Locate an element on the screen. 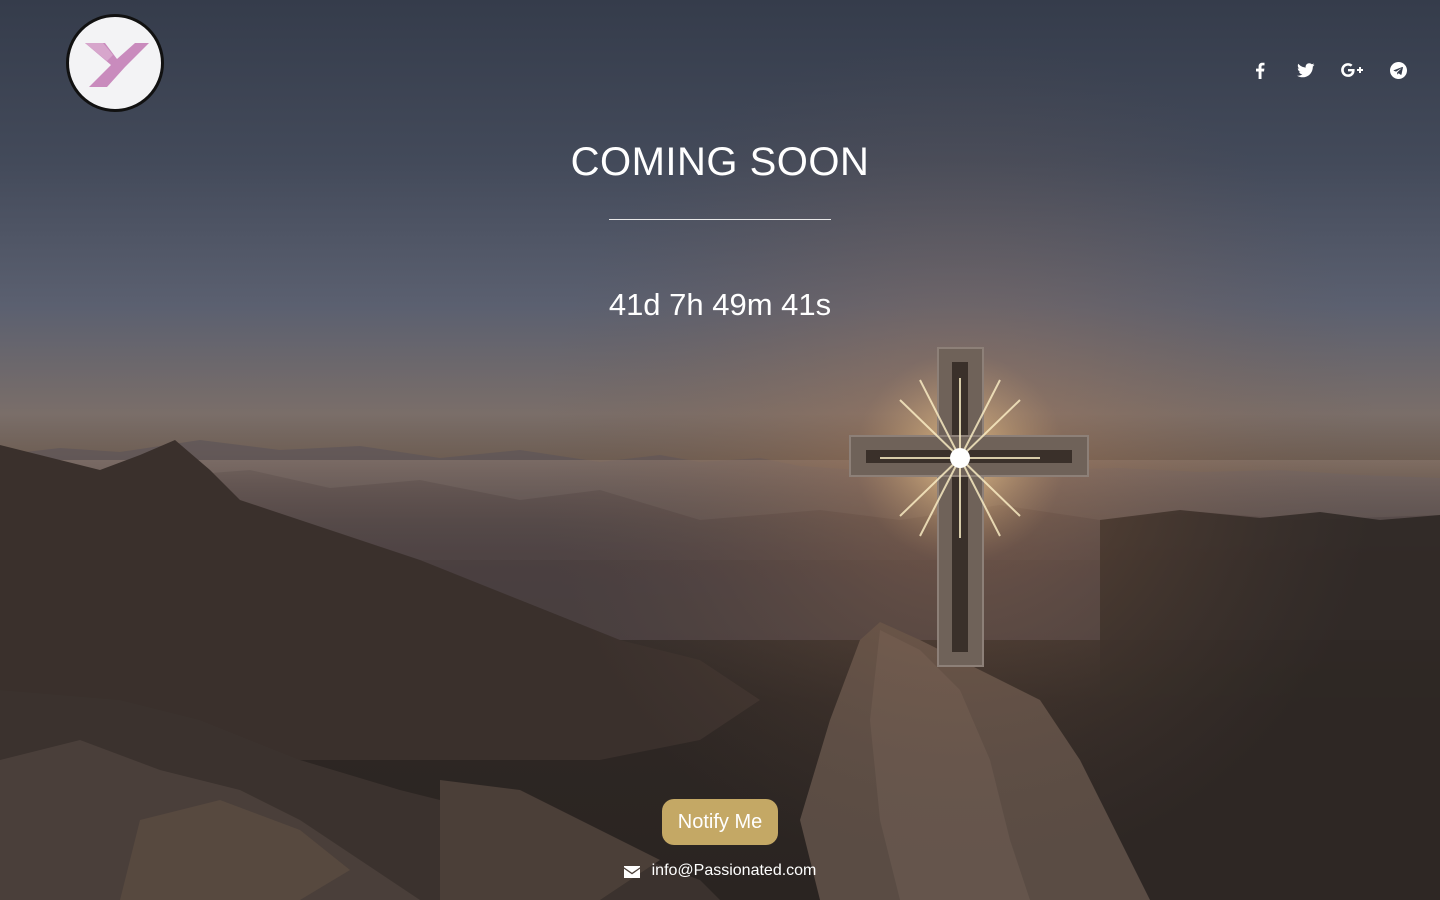  brand-logo is located at coordinates (115, 63).